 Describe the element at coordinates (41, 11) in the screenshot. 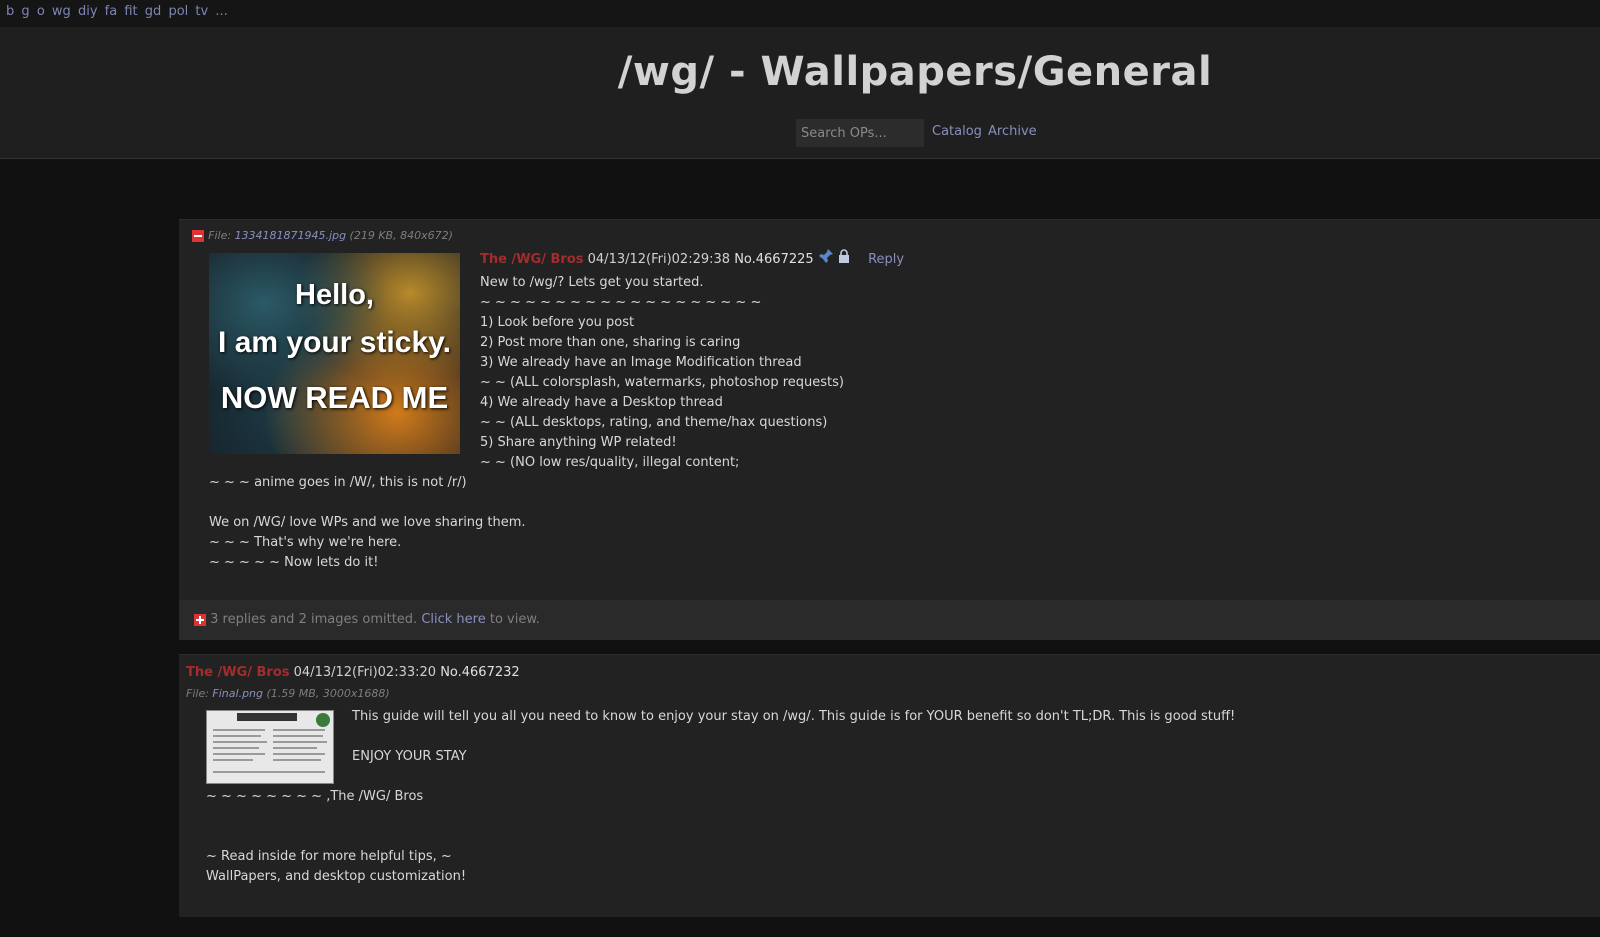

I see `board-link-o: o` at that location.